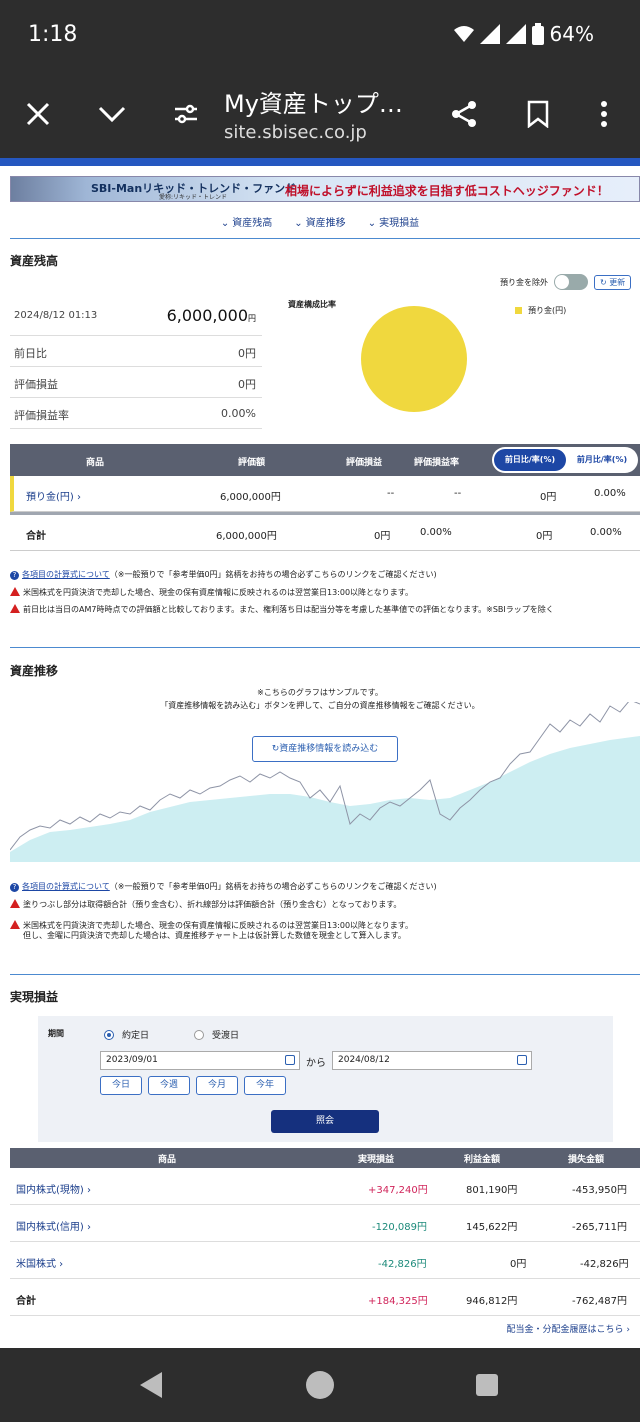 Image resolution: width=640 pixels, height=1422 pixels. I want to click on table-row: 米国株式 › -42,826円 0円 -42,826円, so click(325, 1260).